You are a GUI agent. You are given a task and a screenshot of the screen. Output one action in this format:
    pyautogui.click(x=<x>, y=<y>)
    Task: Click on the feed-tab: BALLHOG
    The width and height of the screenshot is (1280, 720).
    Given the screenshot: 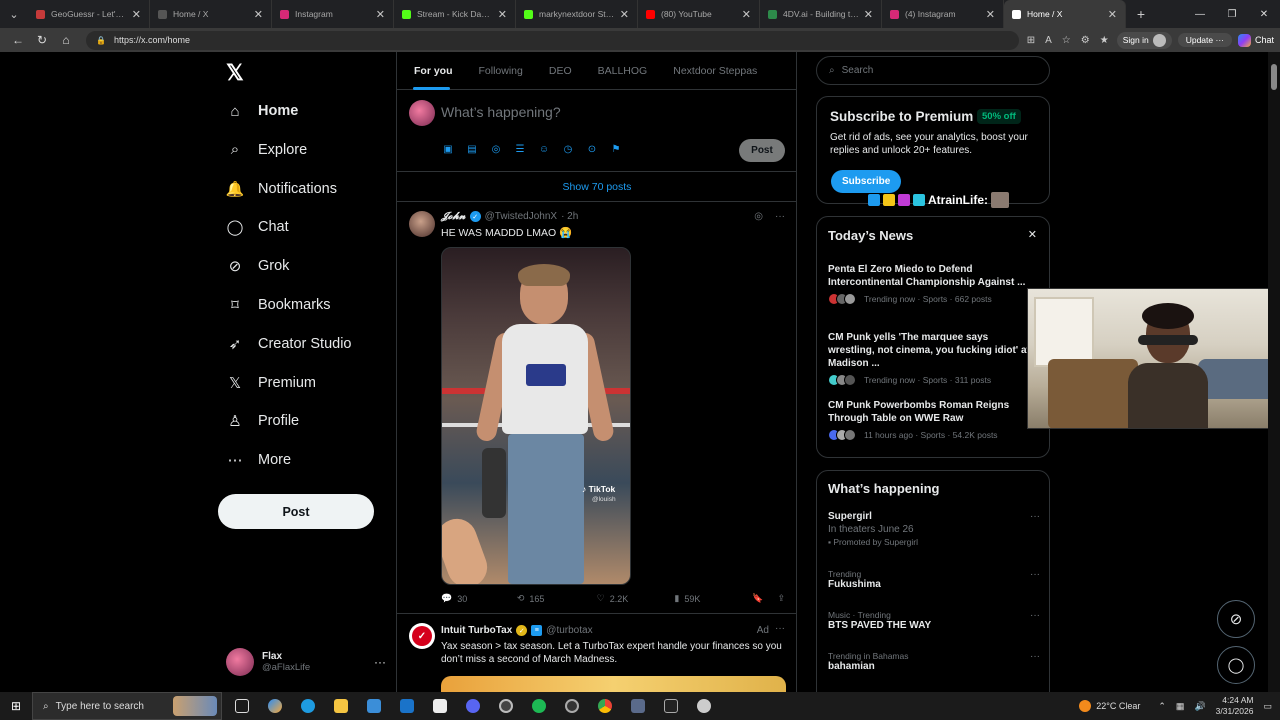 What is the action you would take?
    pyautogui.click(x=623, y=71)
    